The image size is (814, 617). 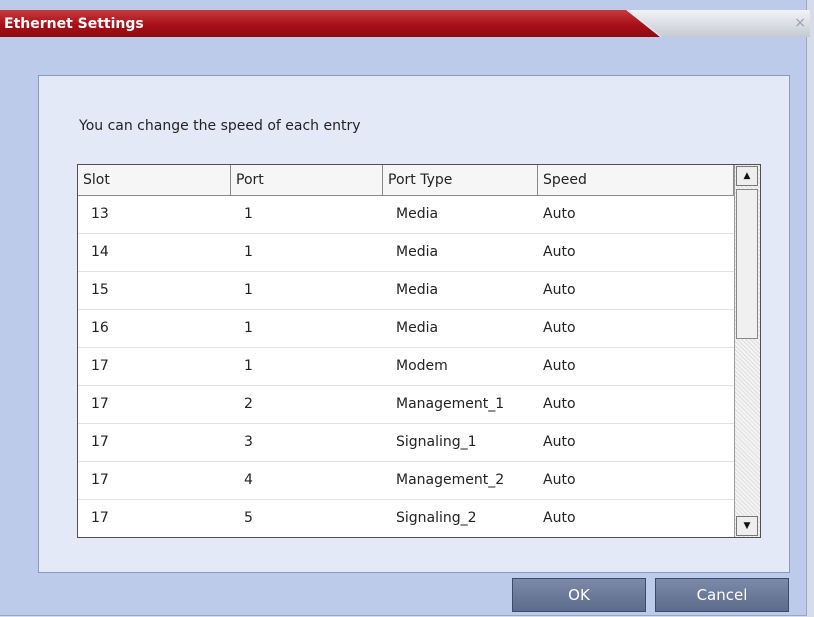 What do you see at coordinates (100, 290) in the screenshot?
I see `slot-cell: 15` at bounding box center [100, 290].